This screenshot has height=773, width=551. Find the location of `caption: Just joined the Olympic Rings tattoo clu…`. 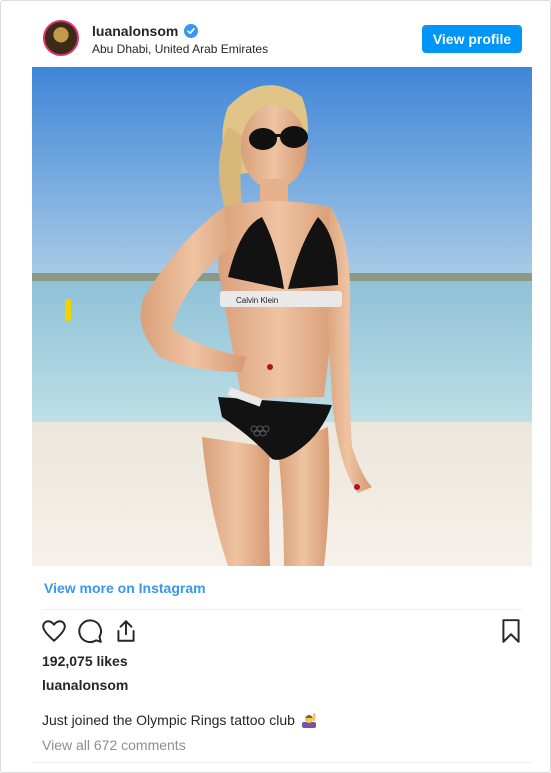

caption: Just joined the Olympic Rings tattoo clu… is located at coordinates (179, 720).